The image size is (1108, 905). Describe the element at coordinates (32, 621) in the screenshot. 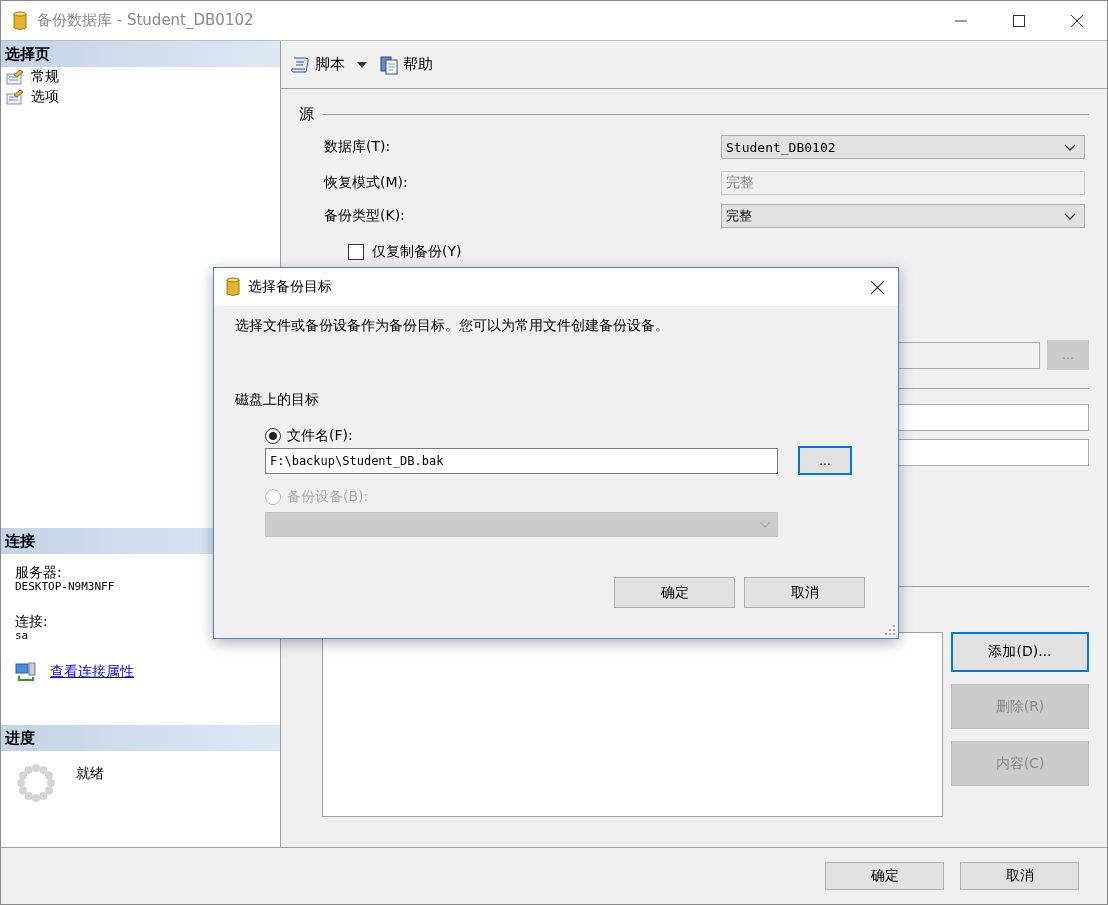

I see `login-label: 连接:` at that location.